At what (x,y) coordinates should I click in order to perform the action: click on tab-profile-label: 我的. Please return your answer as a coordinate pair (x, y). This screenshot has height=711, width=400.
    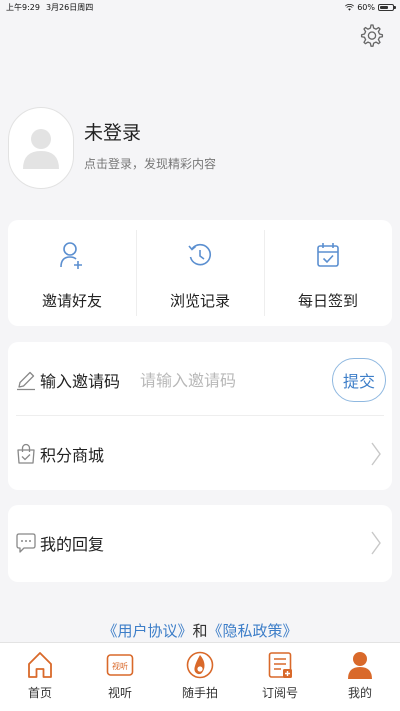
    Looking at the image, I should click on (359, 693).